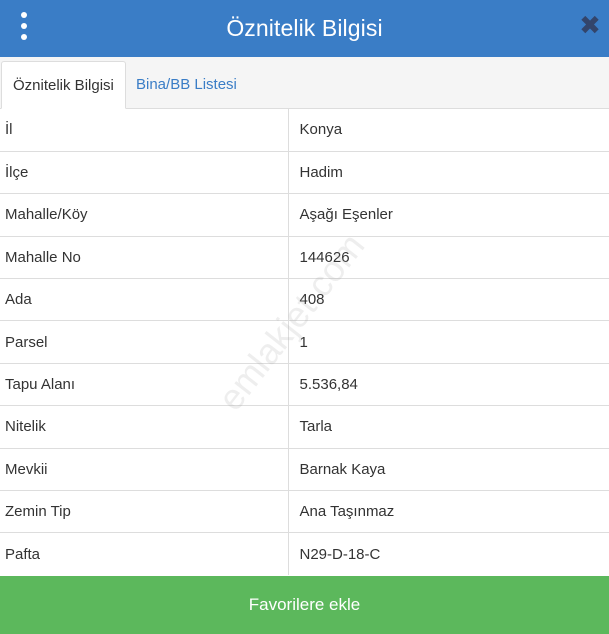  What do you see at coordinates (144, 172) in the screenshot?
I see `attribute-key: İlçe` at bounding box center [144, 172].